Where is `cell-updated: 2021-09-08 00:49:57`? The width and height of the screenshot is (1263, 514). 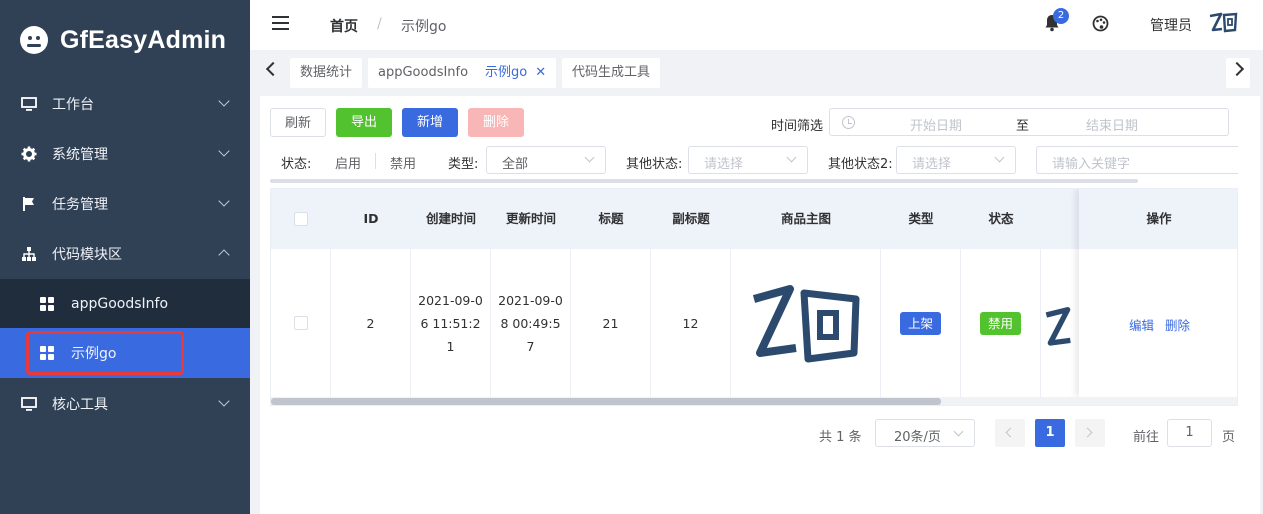 cell-updated: 2021-09-08 00:49:57 is located at coordinates (531, 323).